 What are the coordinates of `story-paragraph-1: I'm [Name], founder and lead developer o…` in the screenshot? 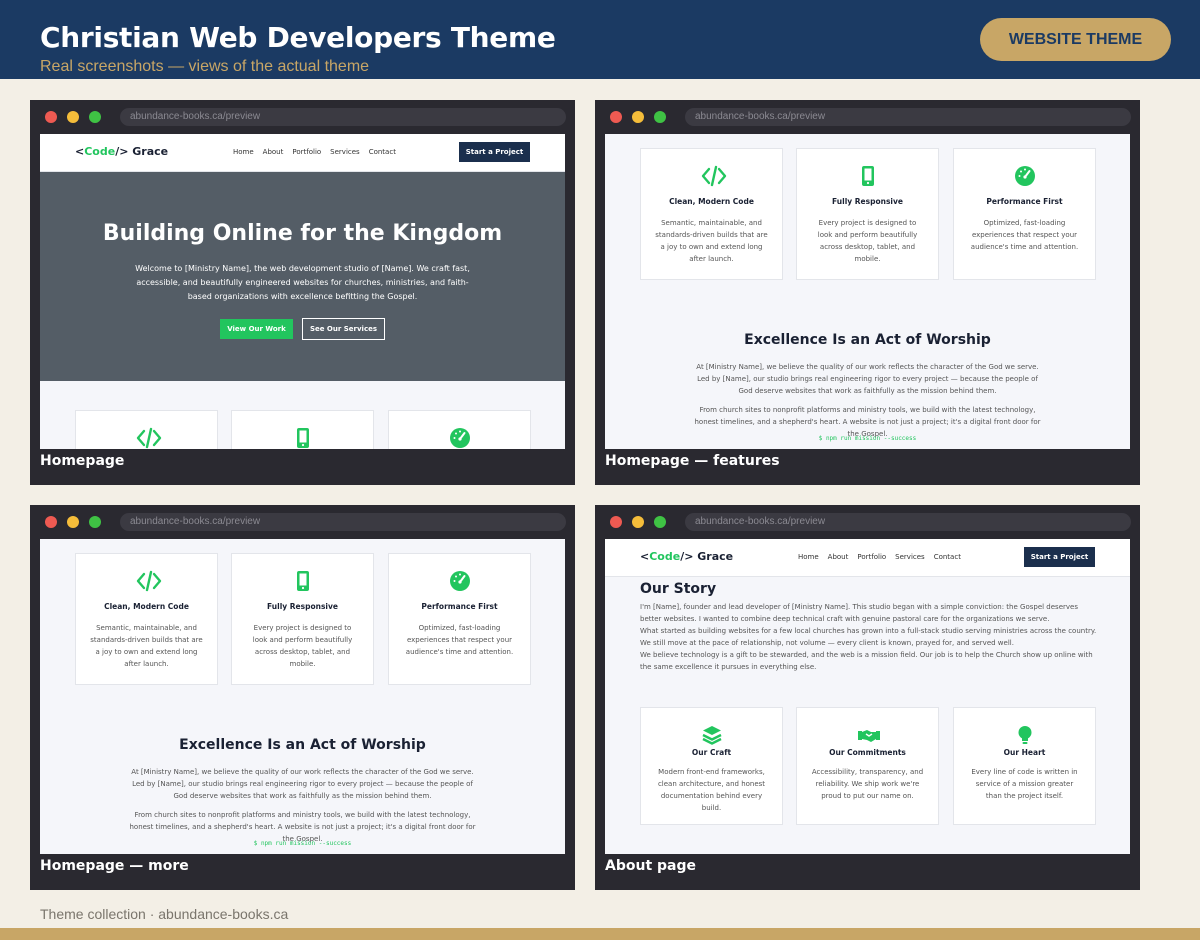 It's located at (859, 613).